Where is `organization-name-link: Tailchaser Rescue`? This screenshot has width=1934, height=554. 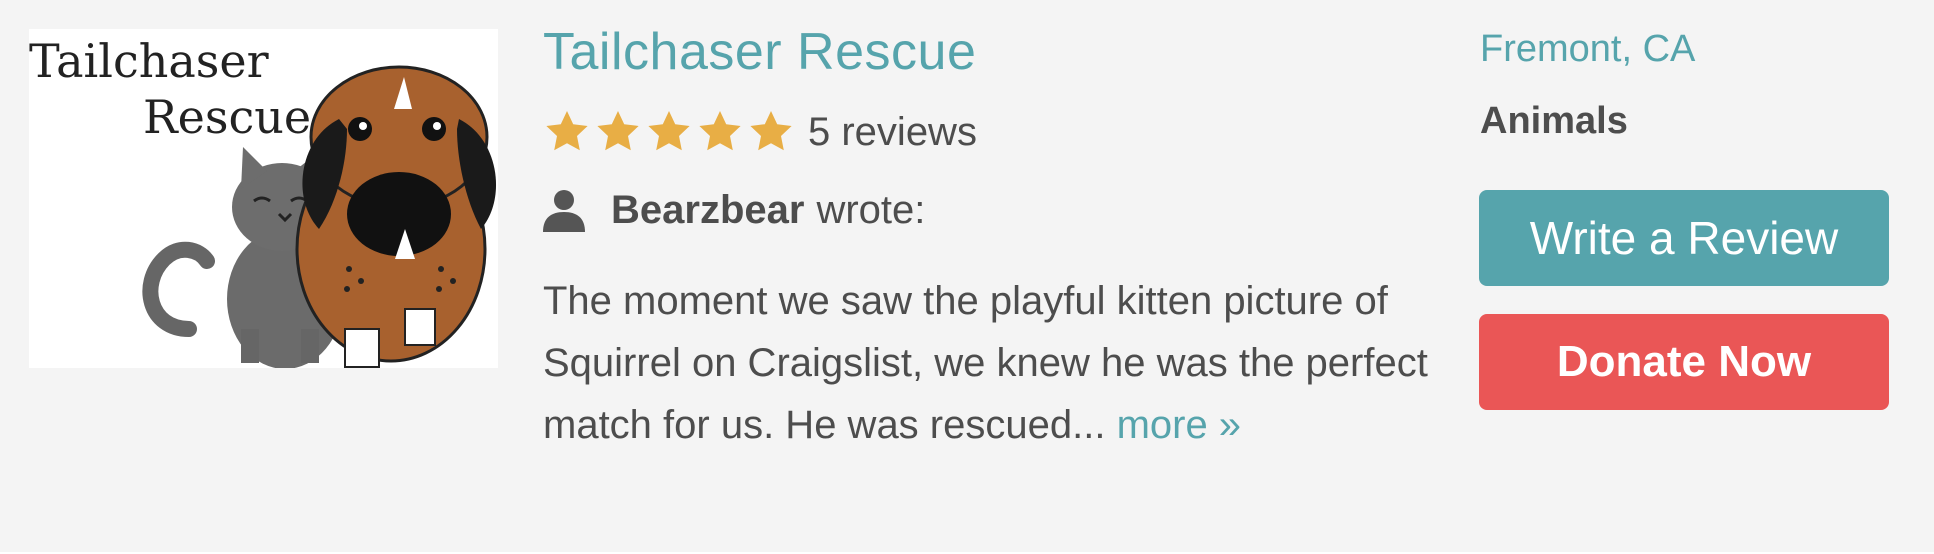
organization-name-link: Tailchaser Rescue is located at coordinates (759, 52).